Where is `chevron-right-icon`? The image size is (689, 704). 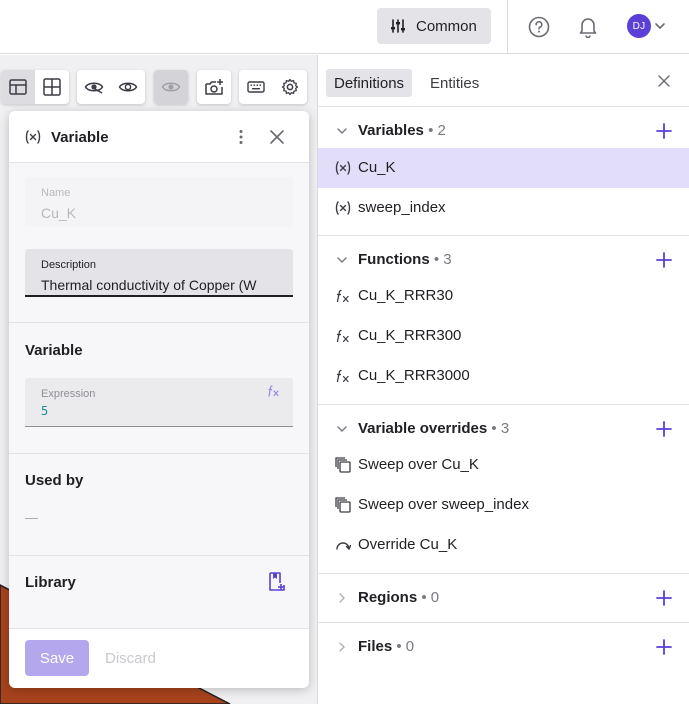 chevron-right-icon is located at coordinates (342, 647).